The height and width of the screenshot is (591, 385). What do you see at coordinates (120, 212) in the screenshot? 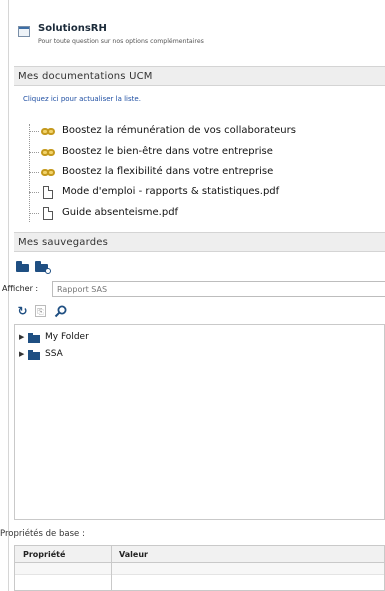
I see `doc-label: Guide absenteisme.pdf` at bounding box center [120, 212].